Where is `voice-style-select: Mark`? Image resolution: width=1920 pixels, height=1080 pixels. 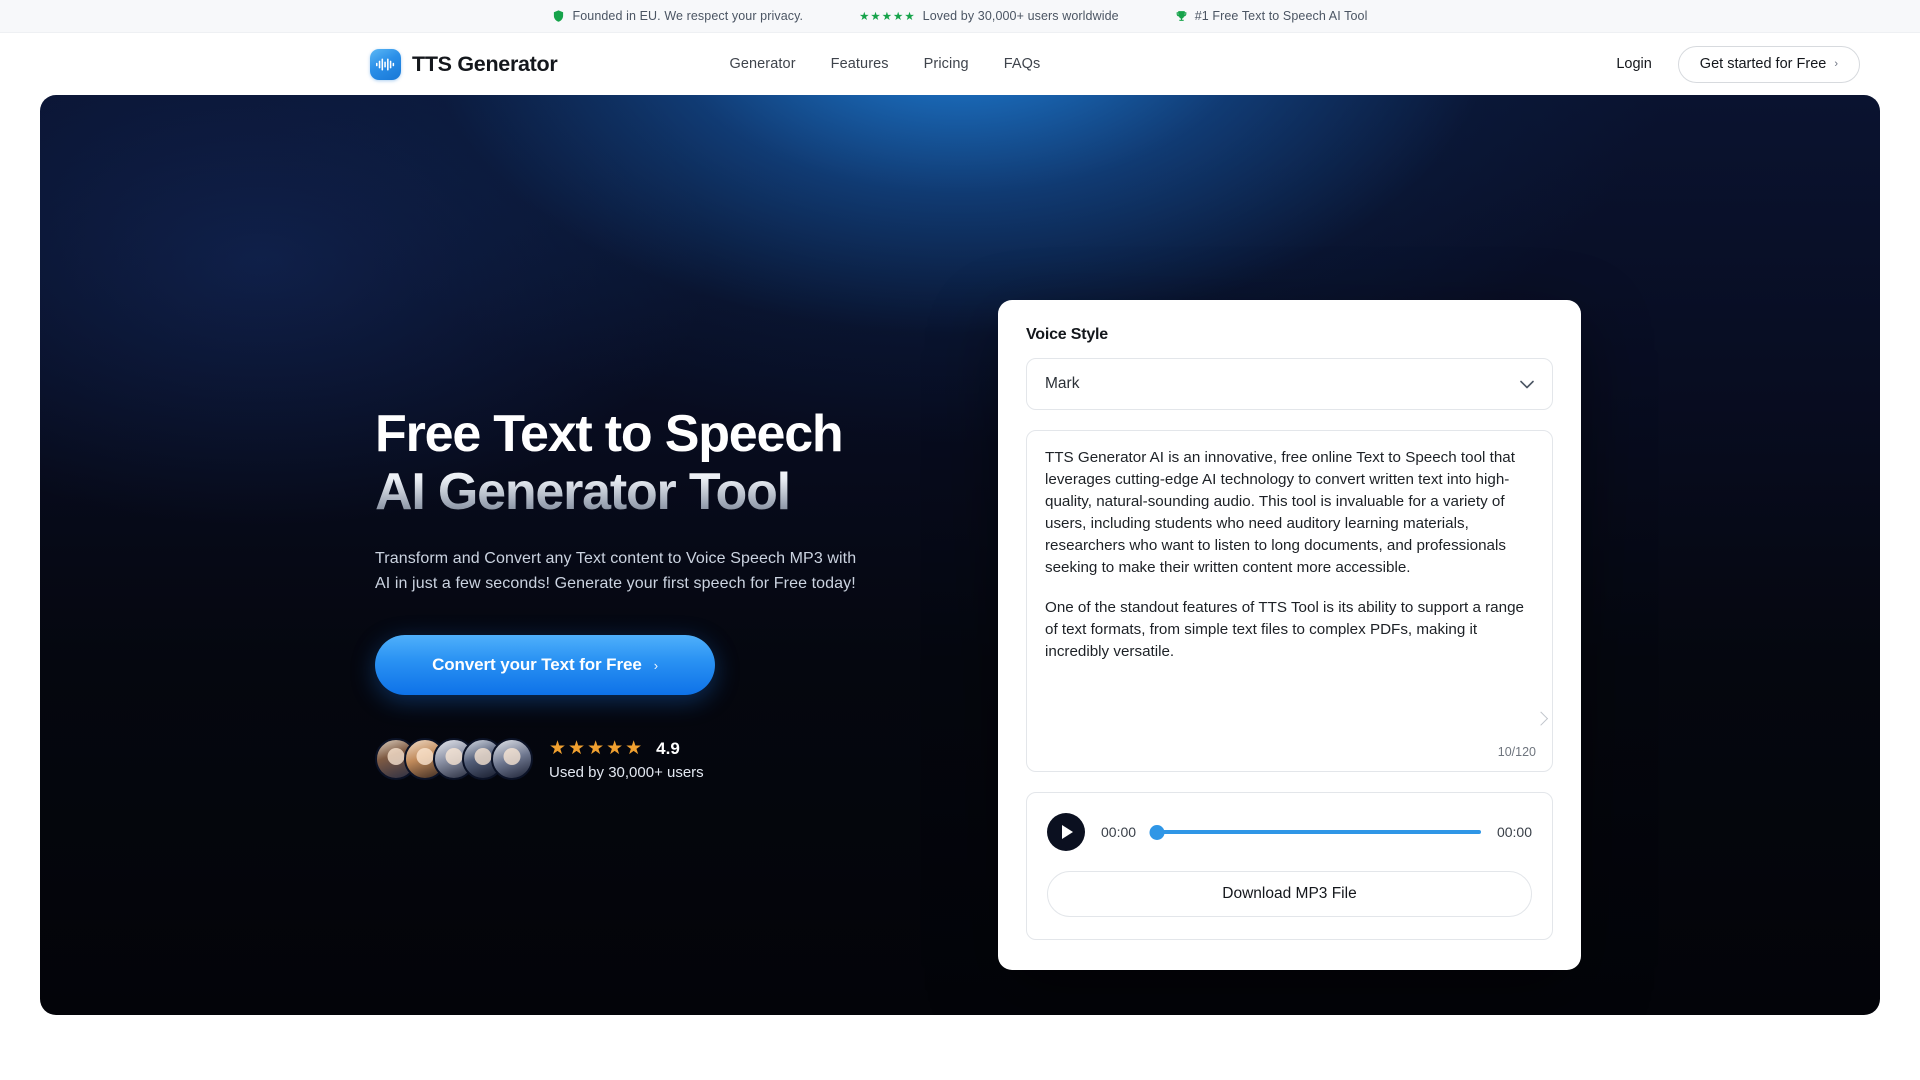 voice-style-select: Mark is located at coordinates (1289, 384).